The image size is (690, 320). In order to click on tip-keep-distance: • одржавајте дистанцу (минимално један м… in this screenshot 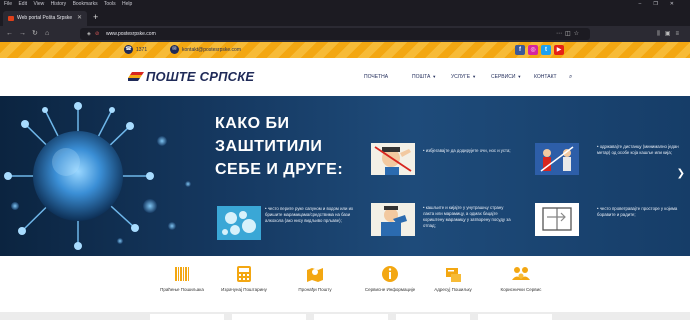, I will do `click(638, 149)`.